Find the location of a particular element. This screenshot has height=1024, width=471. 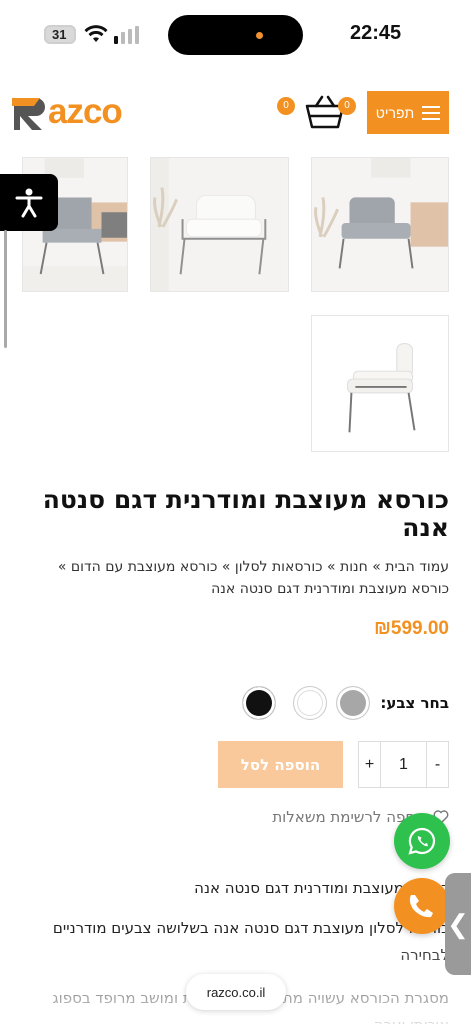

menu-icon is located at coordinates (431, 112).